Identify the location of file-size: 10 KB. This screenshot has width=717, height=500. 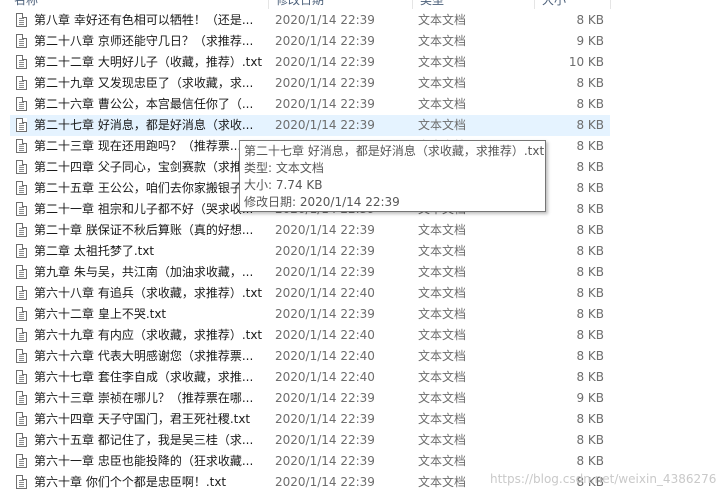
(586, 62).